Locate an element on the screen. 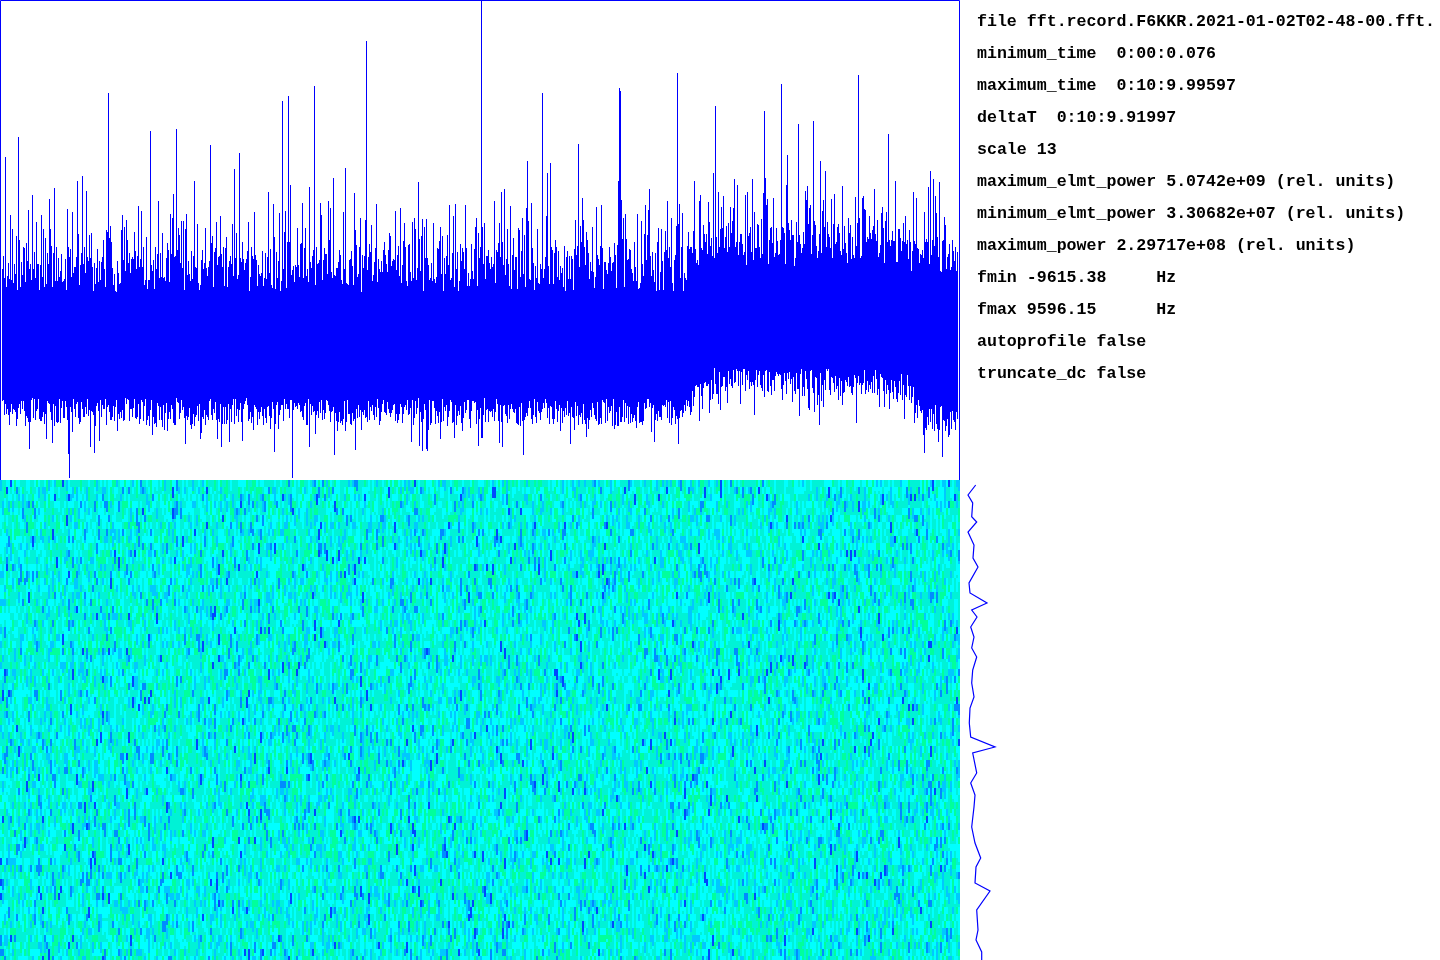 This screenshot has height=960, width=1440. parameter-text: scale 13 is located at coordinates (1017, 150).